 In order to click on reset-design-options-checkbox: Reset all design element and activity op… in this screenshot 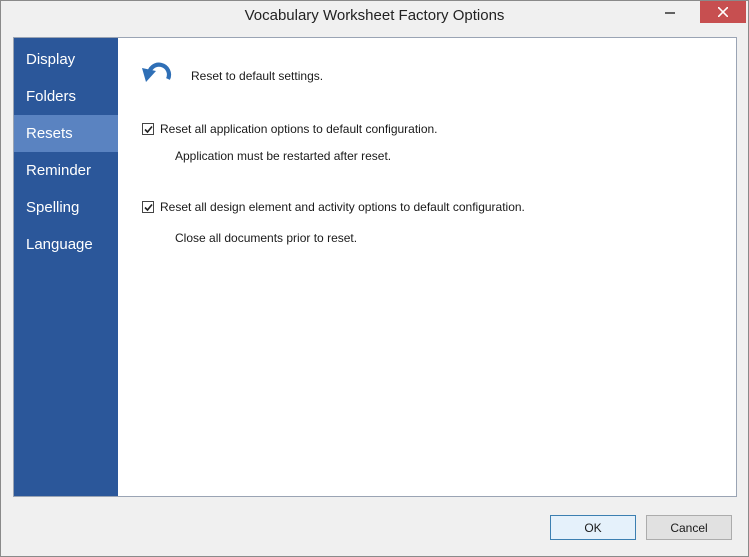, I will do `click(333, 207)`.